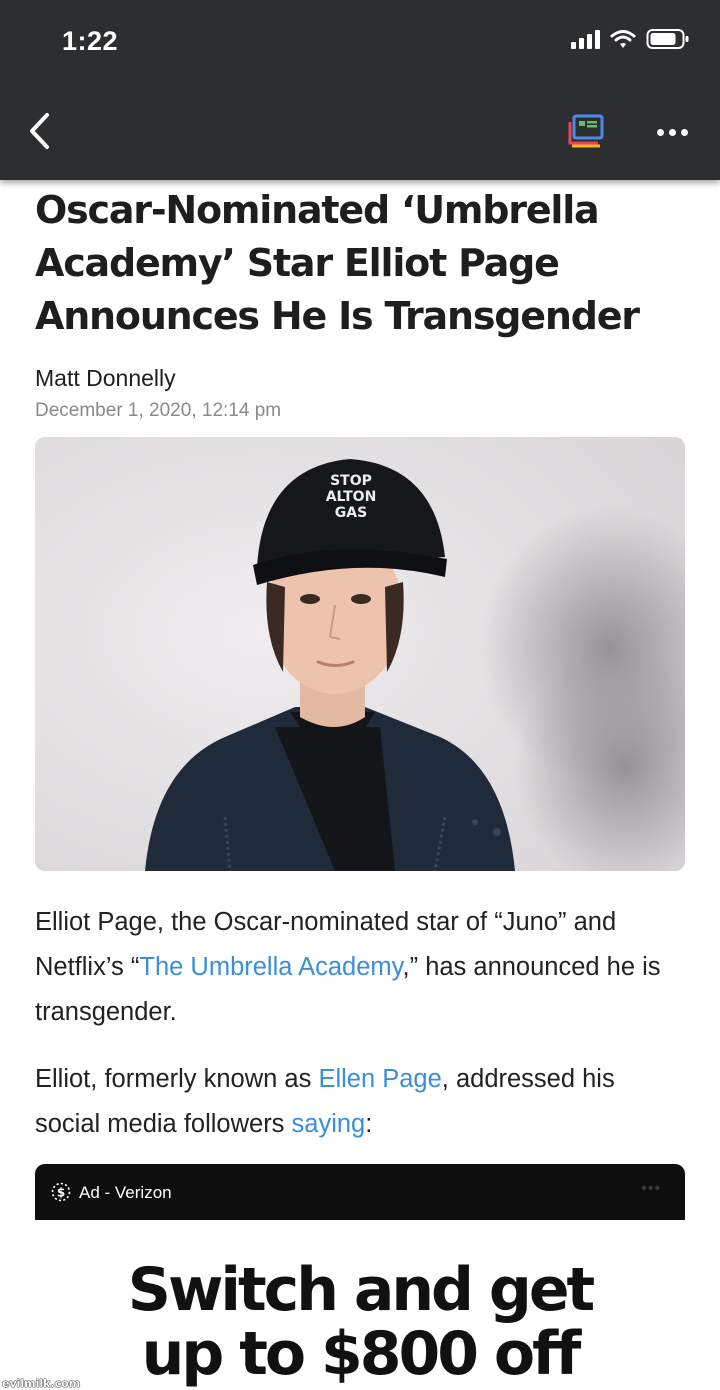  What do you see at coordinates (270, 967) in the screenshot?
I see `link-the-umbrella-academy: The Umbrella Academy` at bounding box center [270, 967].